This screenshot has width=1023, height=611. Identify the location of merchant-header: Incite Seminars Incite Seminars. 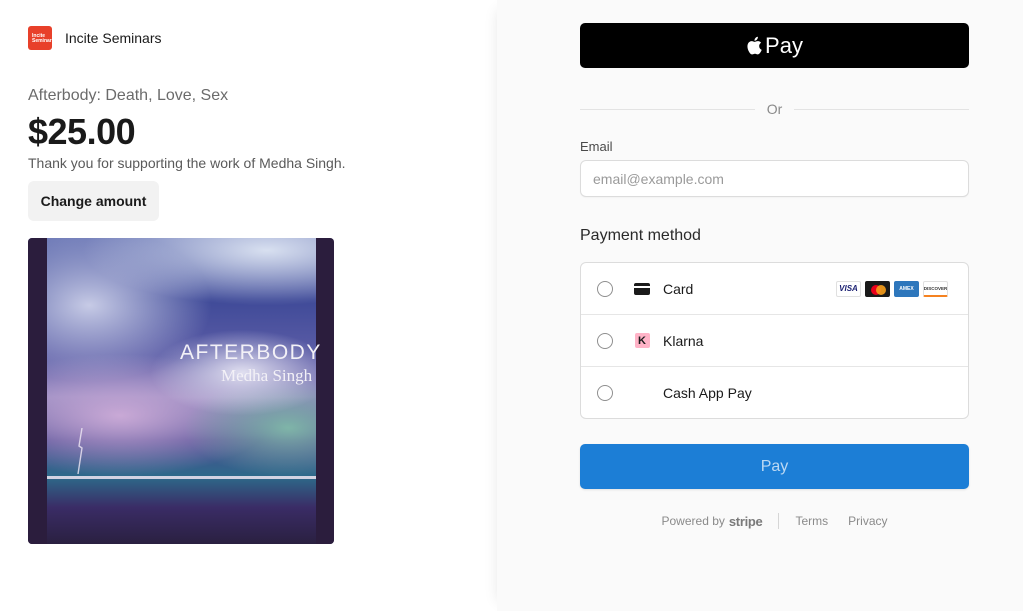
(94, 38).